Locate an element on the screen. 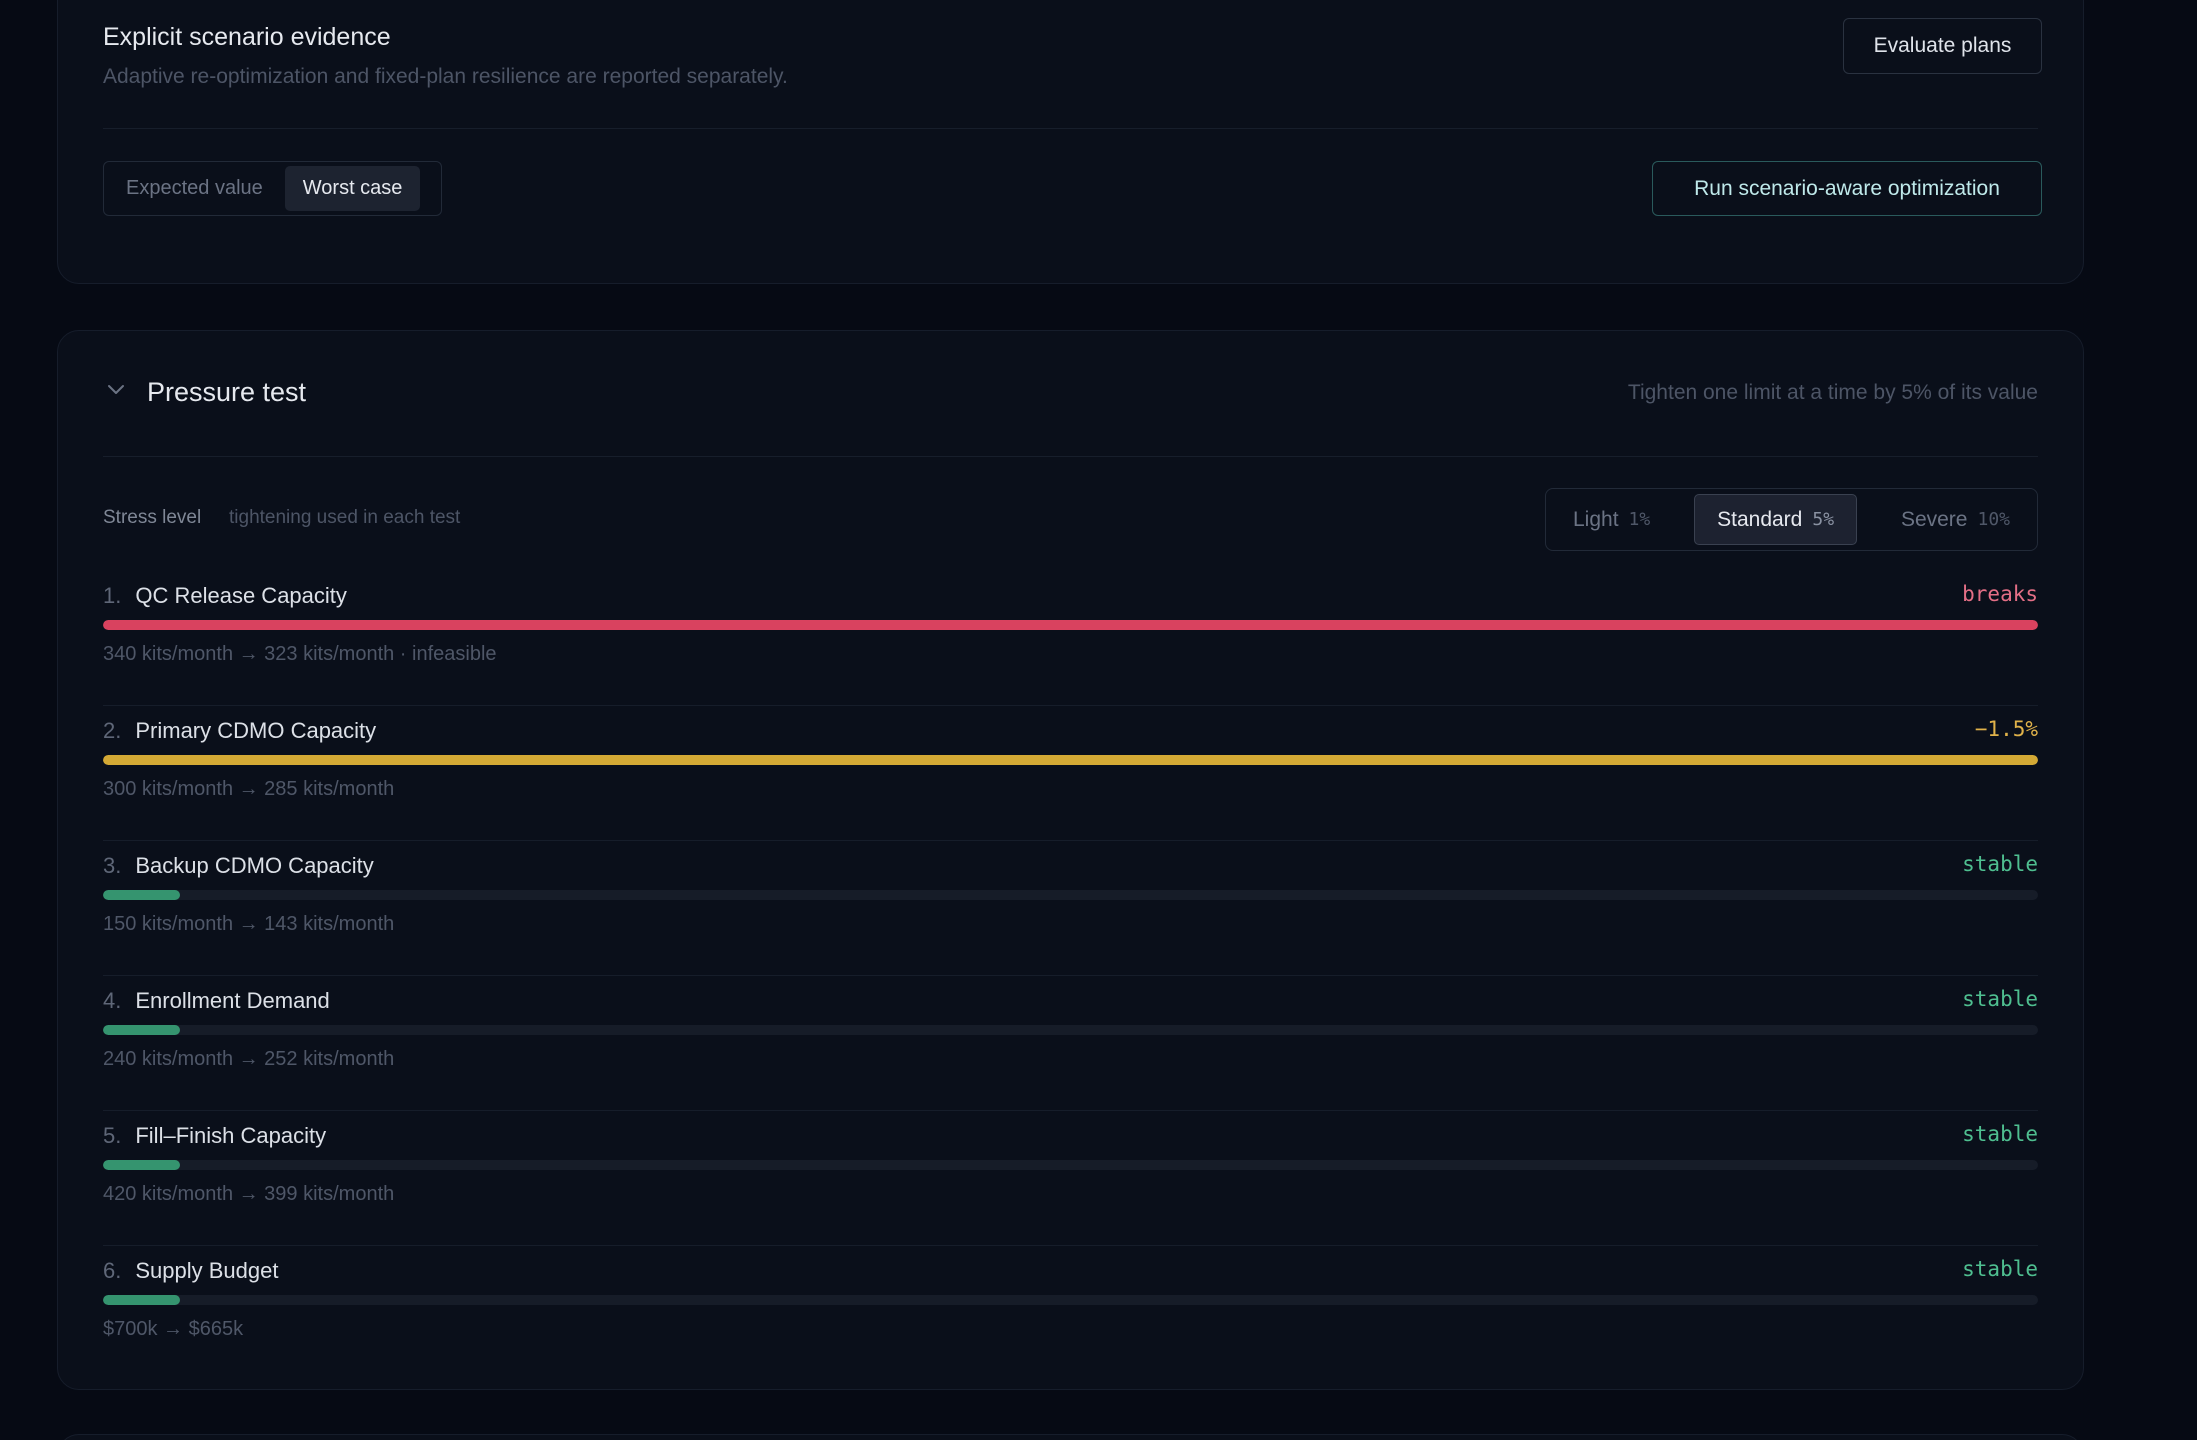 The image size is (2197, 1440). constraint-name: 4. Enrollment Demand is located at coordinates (216, 1001).